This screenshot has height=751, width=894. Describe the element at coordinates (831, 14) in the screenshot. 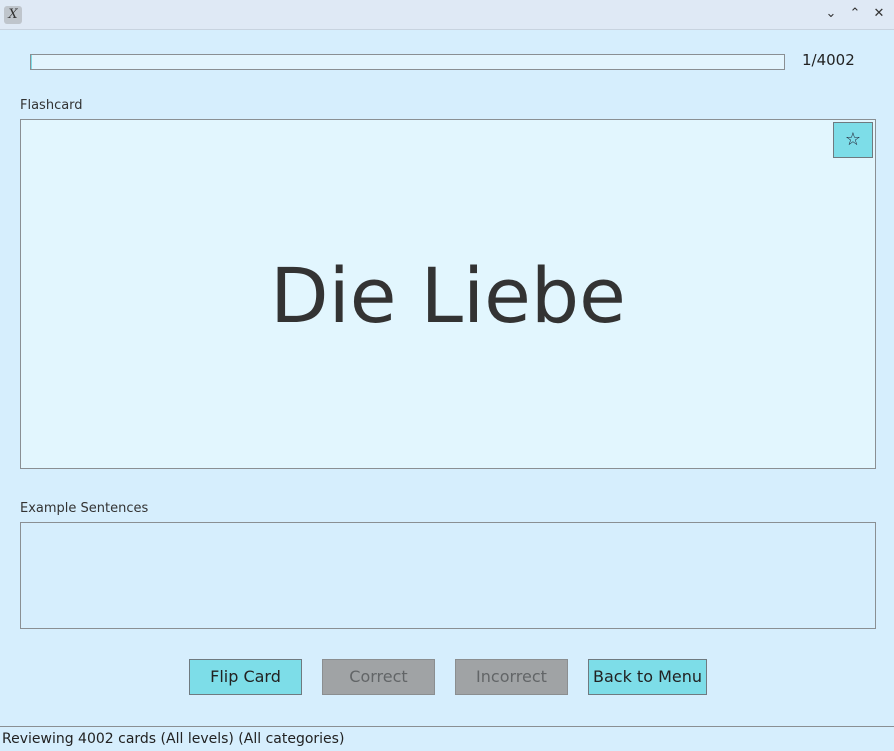

I see `minimize-icon: ⌄` at that location.